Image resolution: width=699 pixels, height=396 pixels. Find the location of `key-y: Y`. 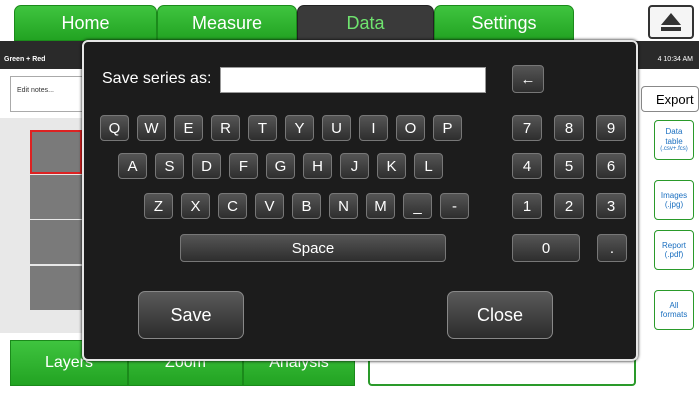

key-y: Y is located at coordinates (299, 128).